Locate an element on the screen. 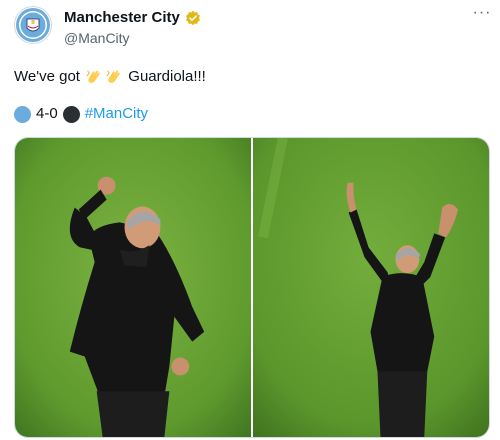  score: 4-0 is located at coordinates (47, 113).